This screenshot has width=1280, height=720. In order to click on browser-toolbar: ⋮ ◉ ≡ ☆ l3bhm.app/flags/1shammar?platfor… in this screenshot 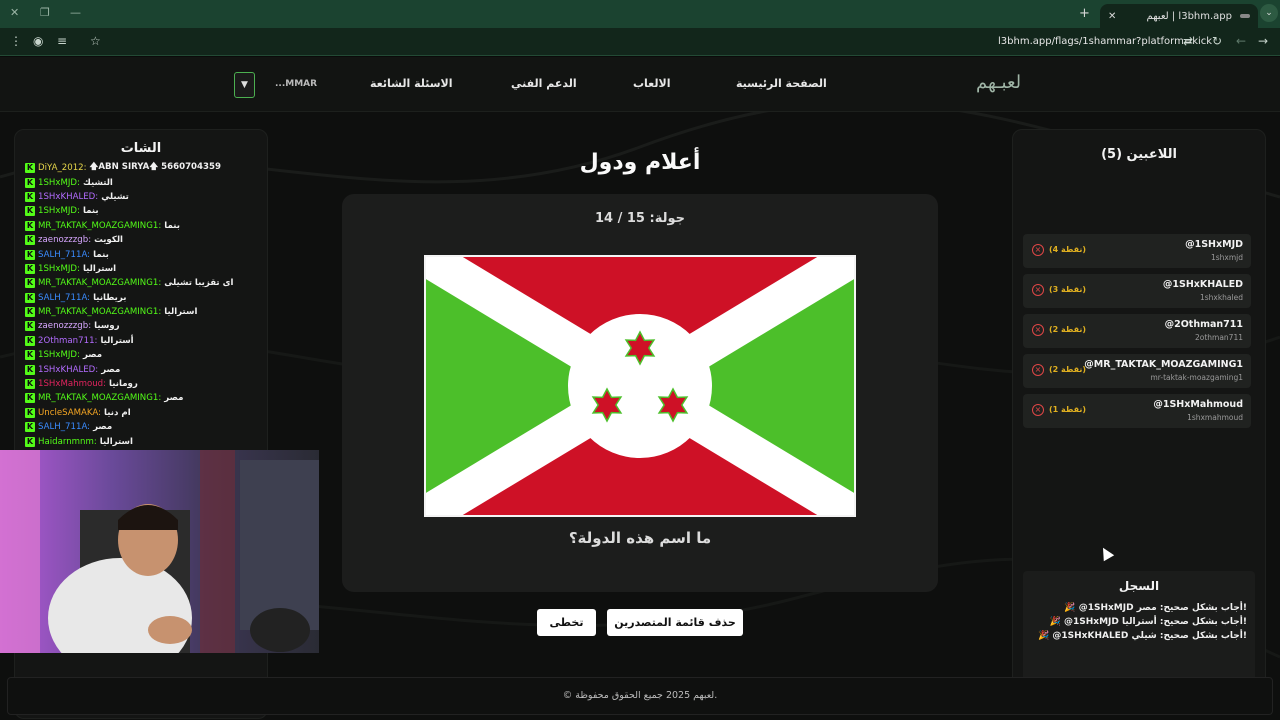, I will do `click(640, 42)`.